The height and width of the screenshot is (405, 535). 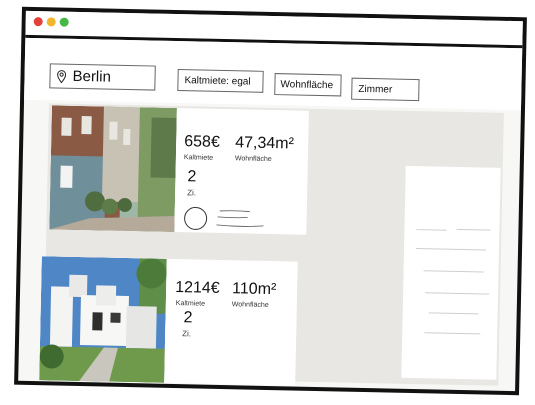 I want to click on map-panel-placeholder, so click(x=451, y=272).